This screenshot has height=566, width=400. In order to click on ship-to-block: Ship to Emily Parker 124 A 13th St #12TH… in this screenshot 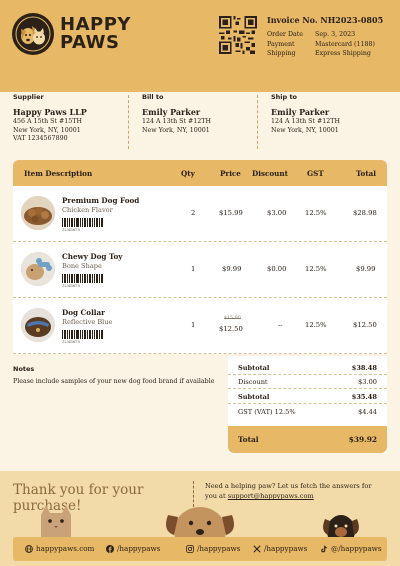, I will do `click(305, 114)`.